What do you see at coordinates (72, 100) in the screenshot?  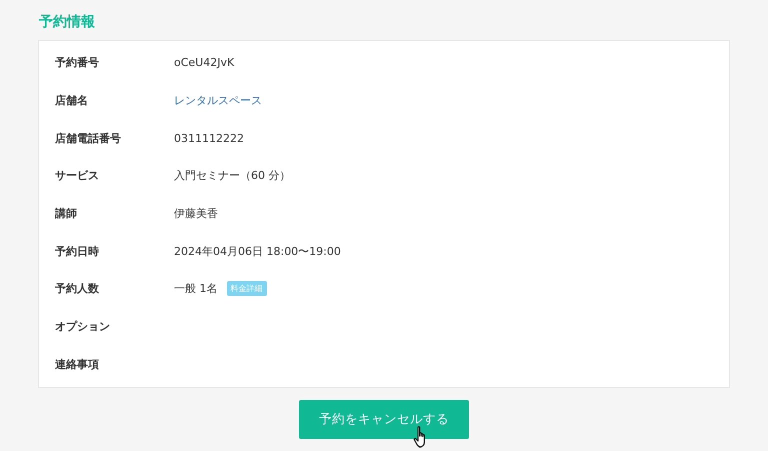 I see `field-label: 店舗名` at bounding box center [72, 100].